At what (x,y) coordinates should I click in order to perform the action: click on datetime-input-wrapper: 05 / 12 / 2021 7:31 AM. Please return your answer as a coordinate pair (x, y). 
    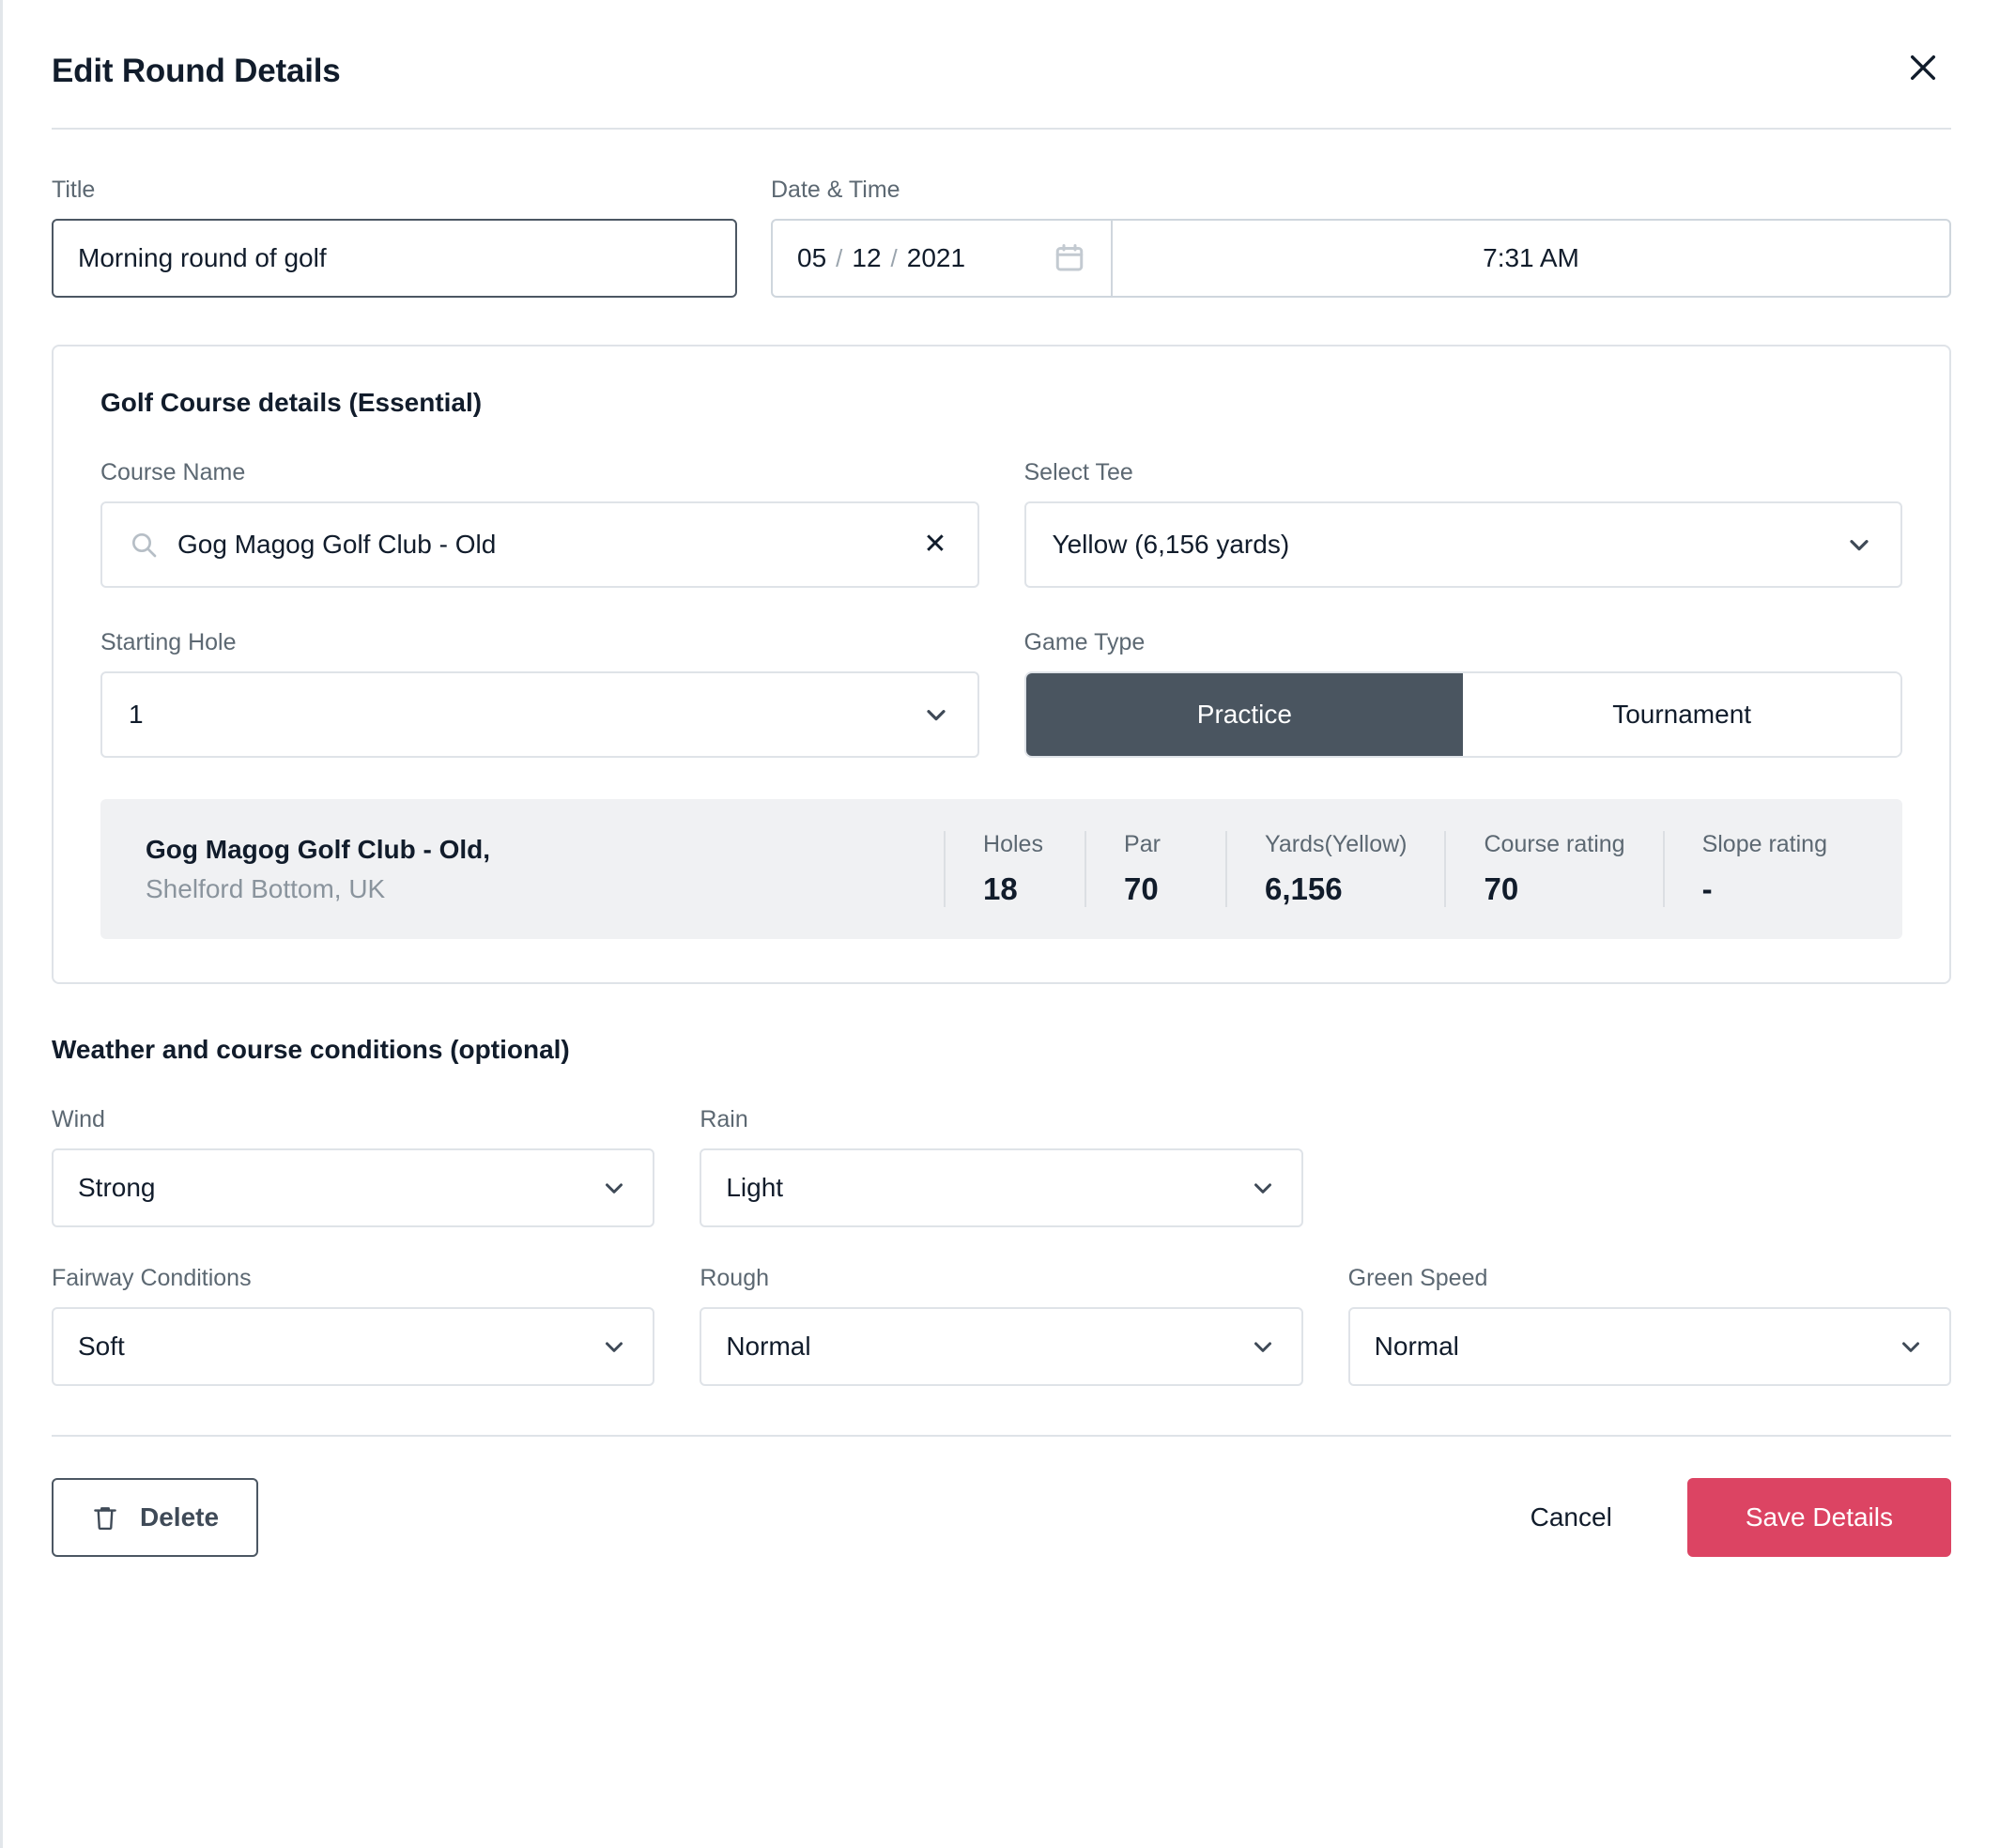
    Looking at the image, I should click on (1361, 258).